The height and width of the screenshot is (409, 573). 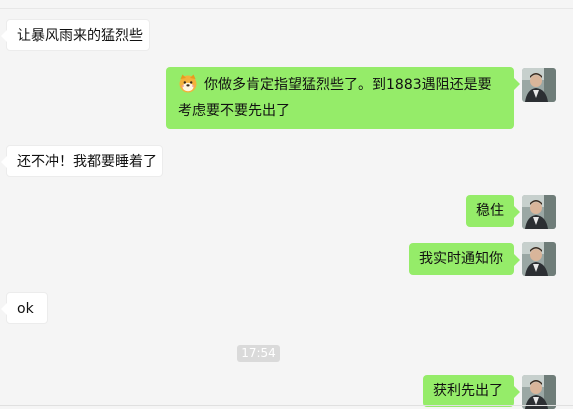 What do you see at coordinates (87, 162) in the screenshot?
I see `message-text: 还不冲！我都要睡着了` at bounding box center [87, 162].